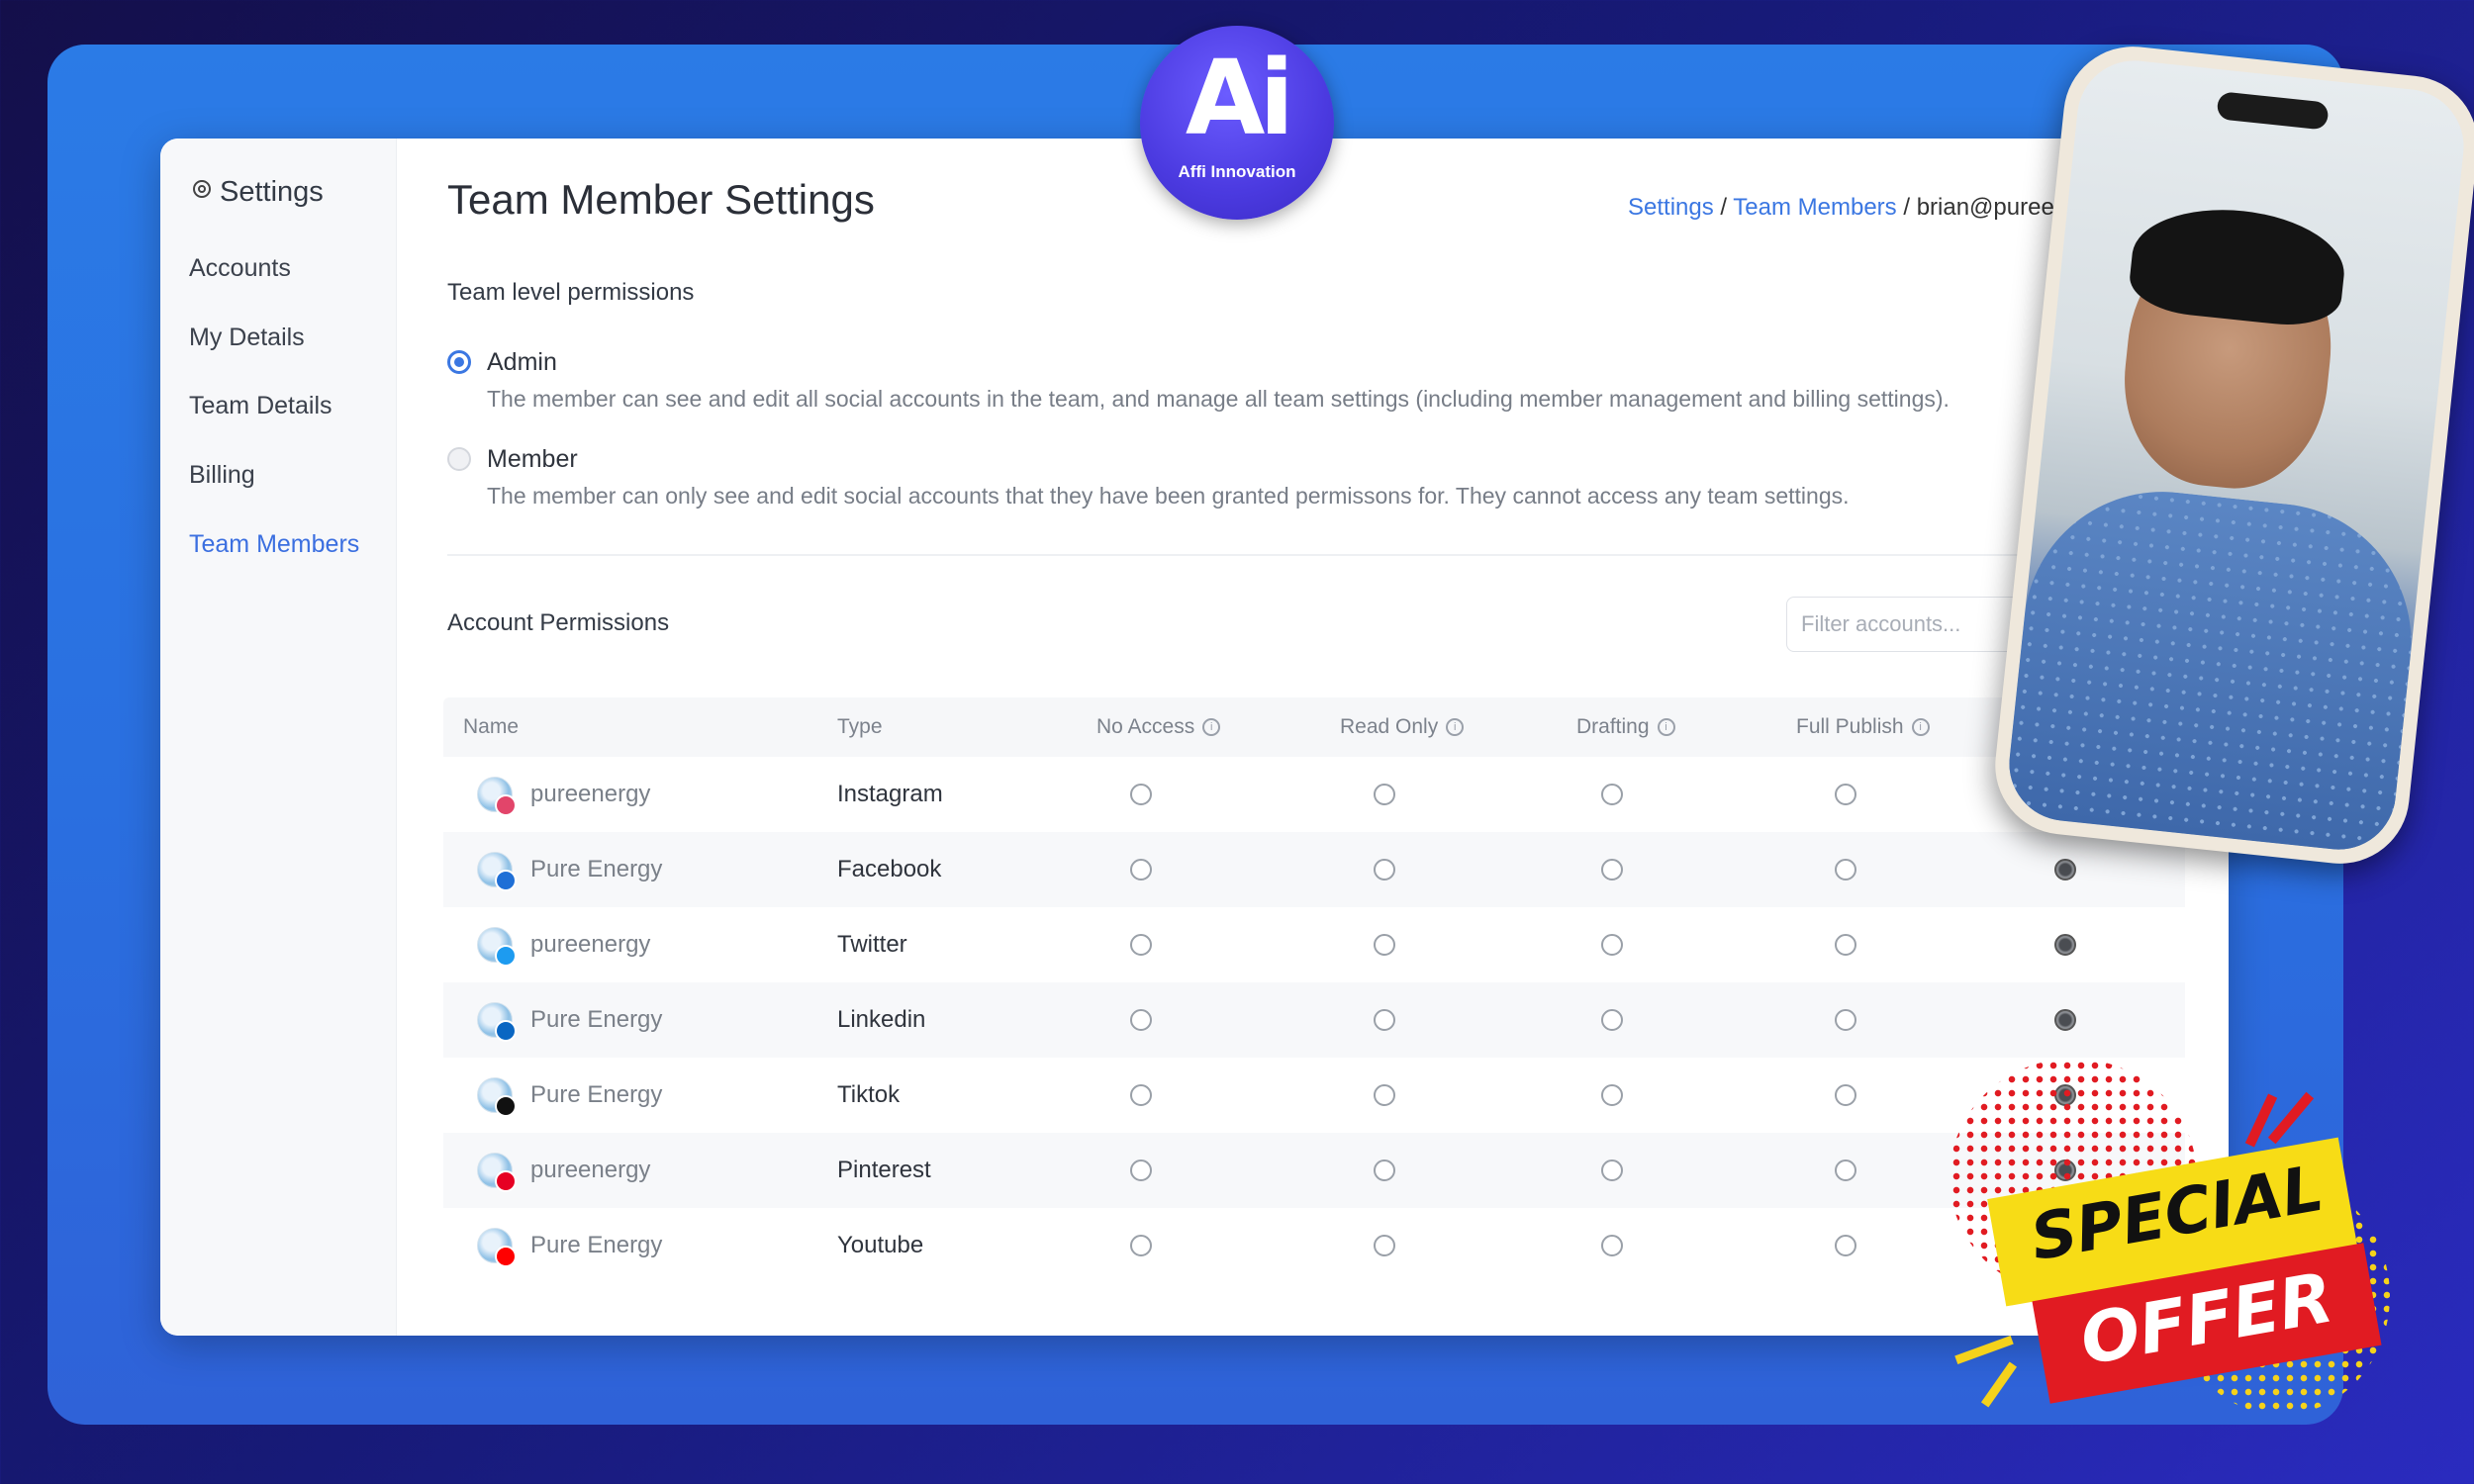 The image size is (2474, 1484). Describe the element at coordinates (261, 406) in the screenshot. I see `sidebar-item-team-details: Team Details` at that location.